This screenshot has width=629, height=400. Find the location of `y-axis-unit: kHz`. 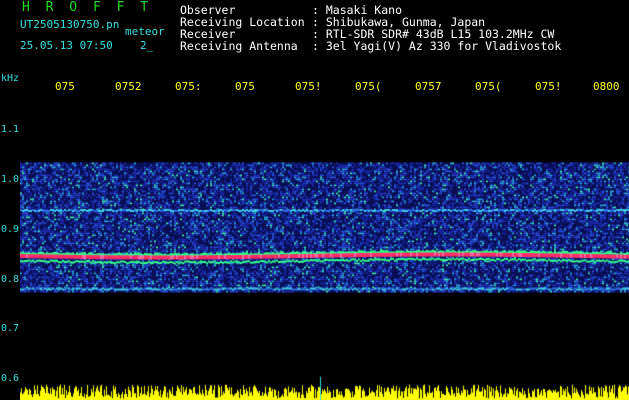

y-axis-unit: kHz is located at coordinates (10, 78).